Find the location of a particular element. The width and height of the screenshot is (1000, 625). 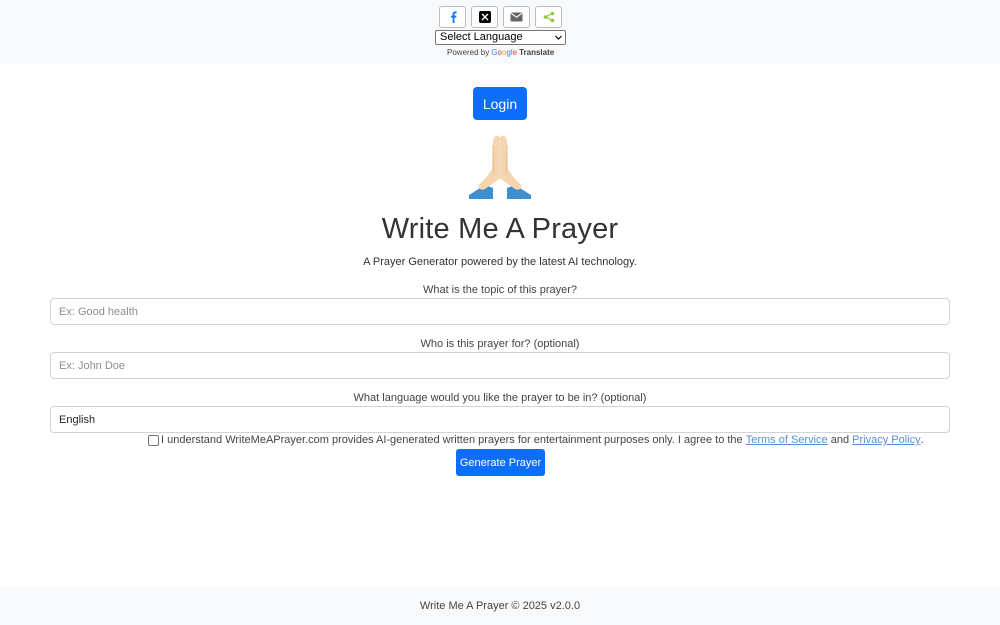

language-select-value: Select Language is located at coordinates (481, 37).